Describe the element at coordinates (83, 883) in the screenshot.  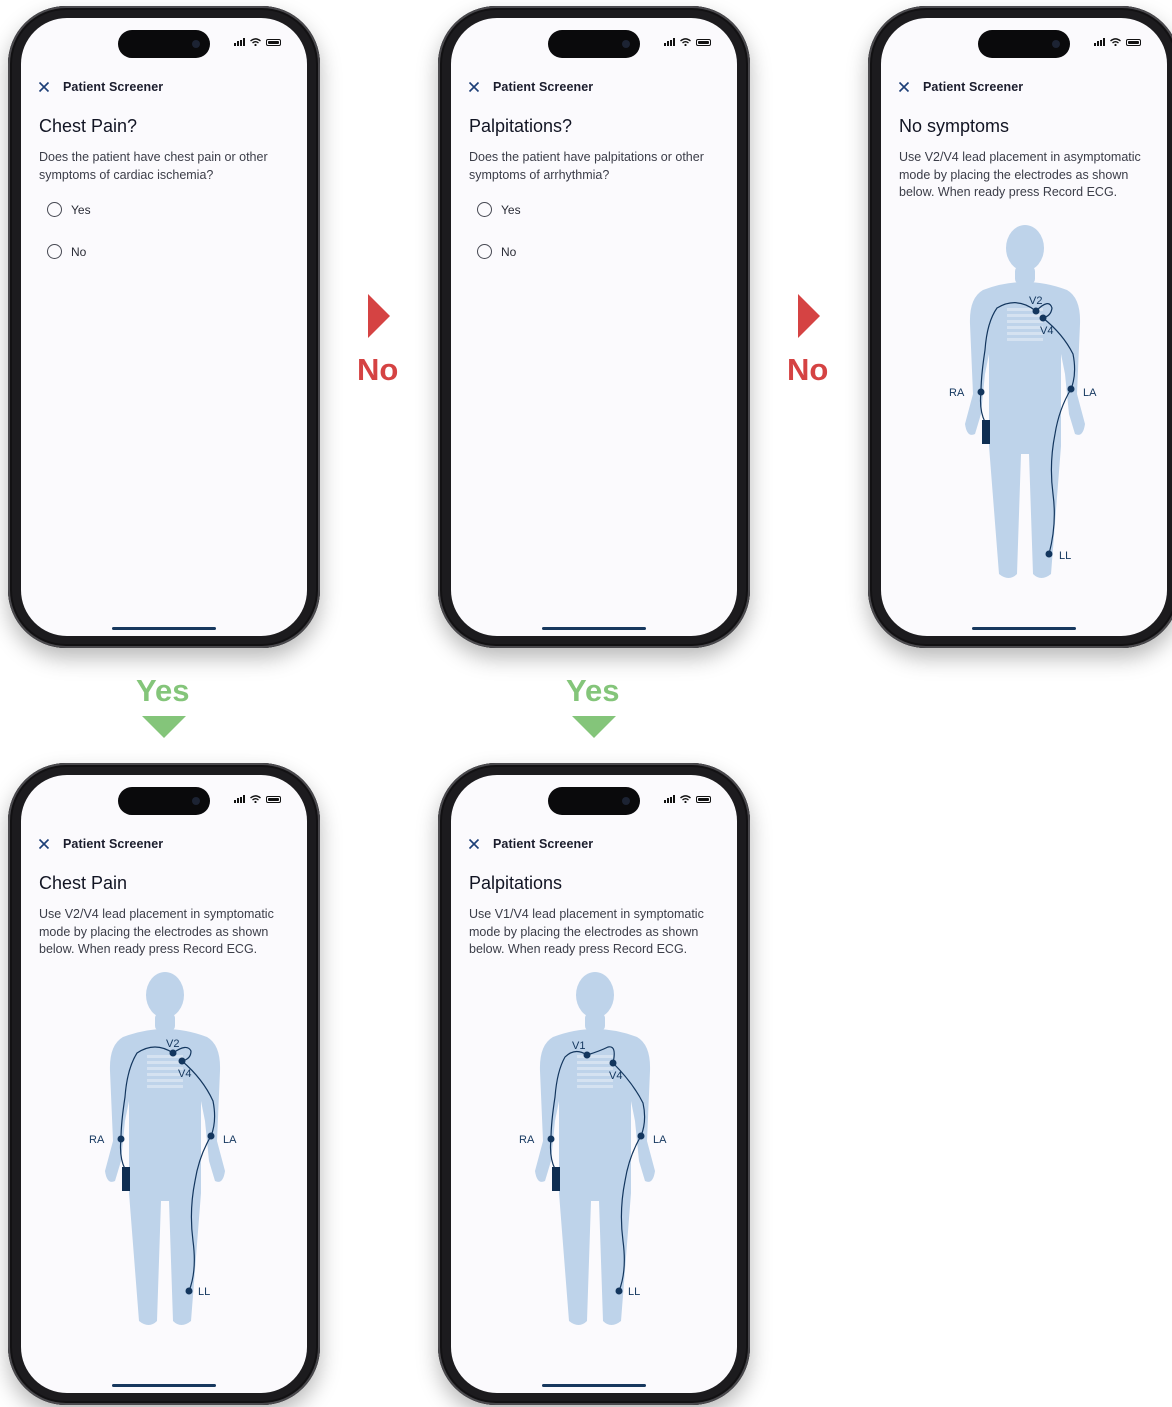
I see `page-title: Chest Pain` at that location.